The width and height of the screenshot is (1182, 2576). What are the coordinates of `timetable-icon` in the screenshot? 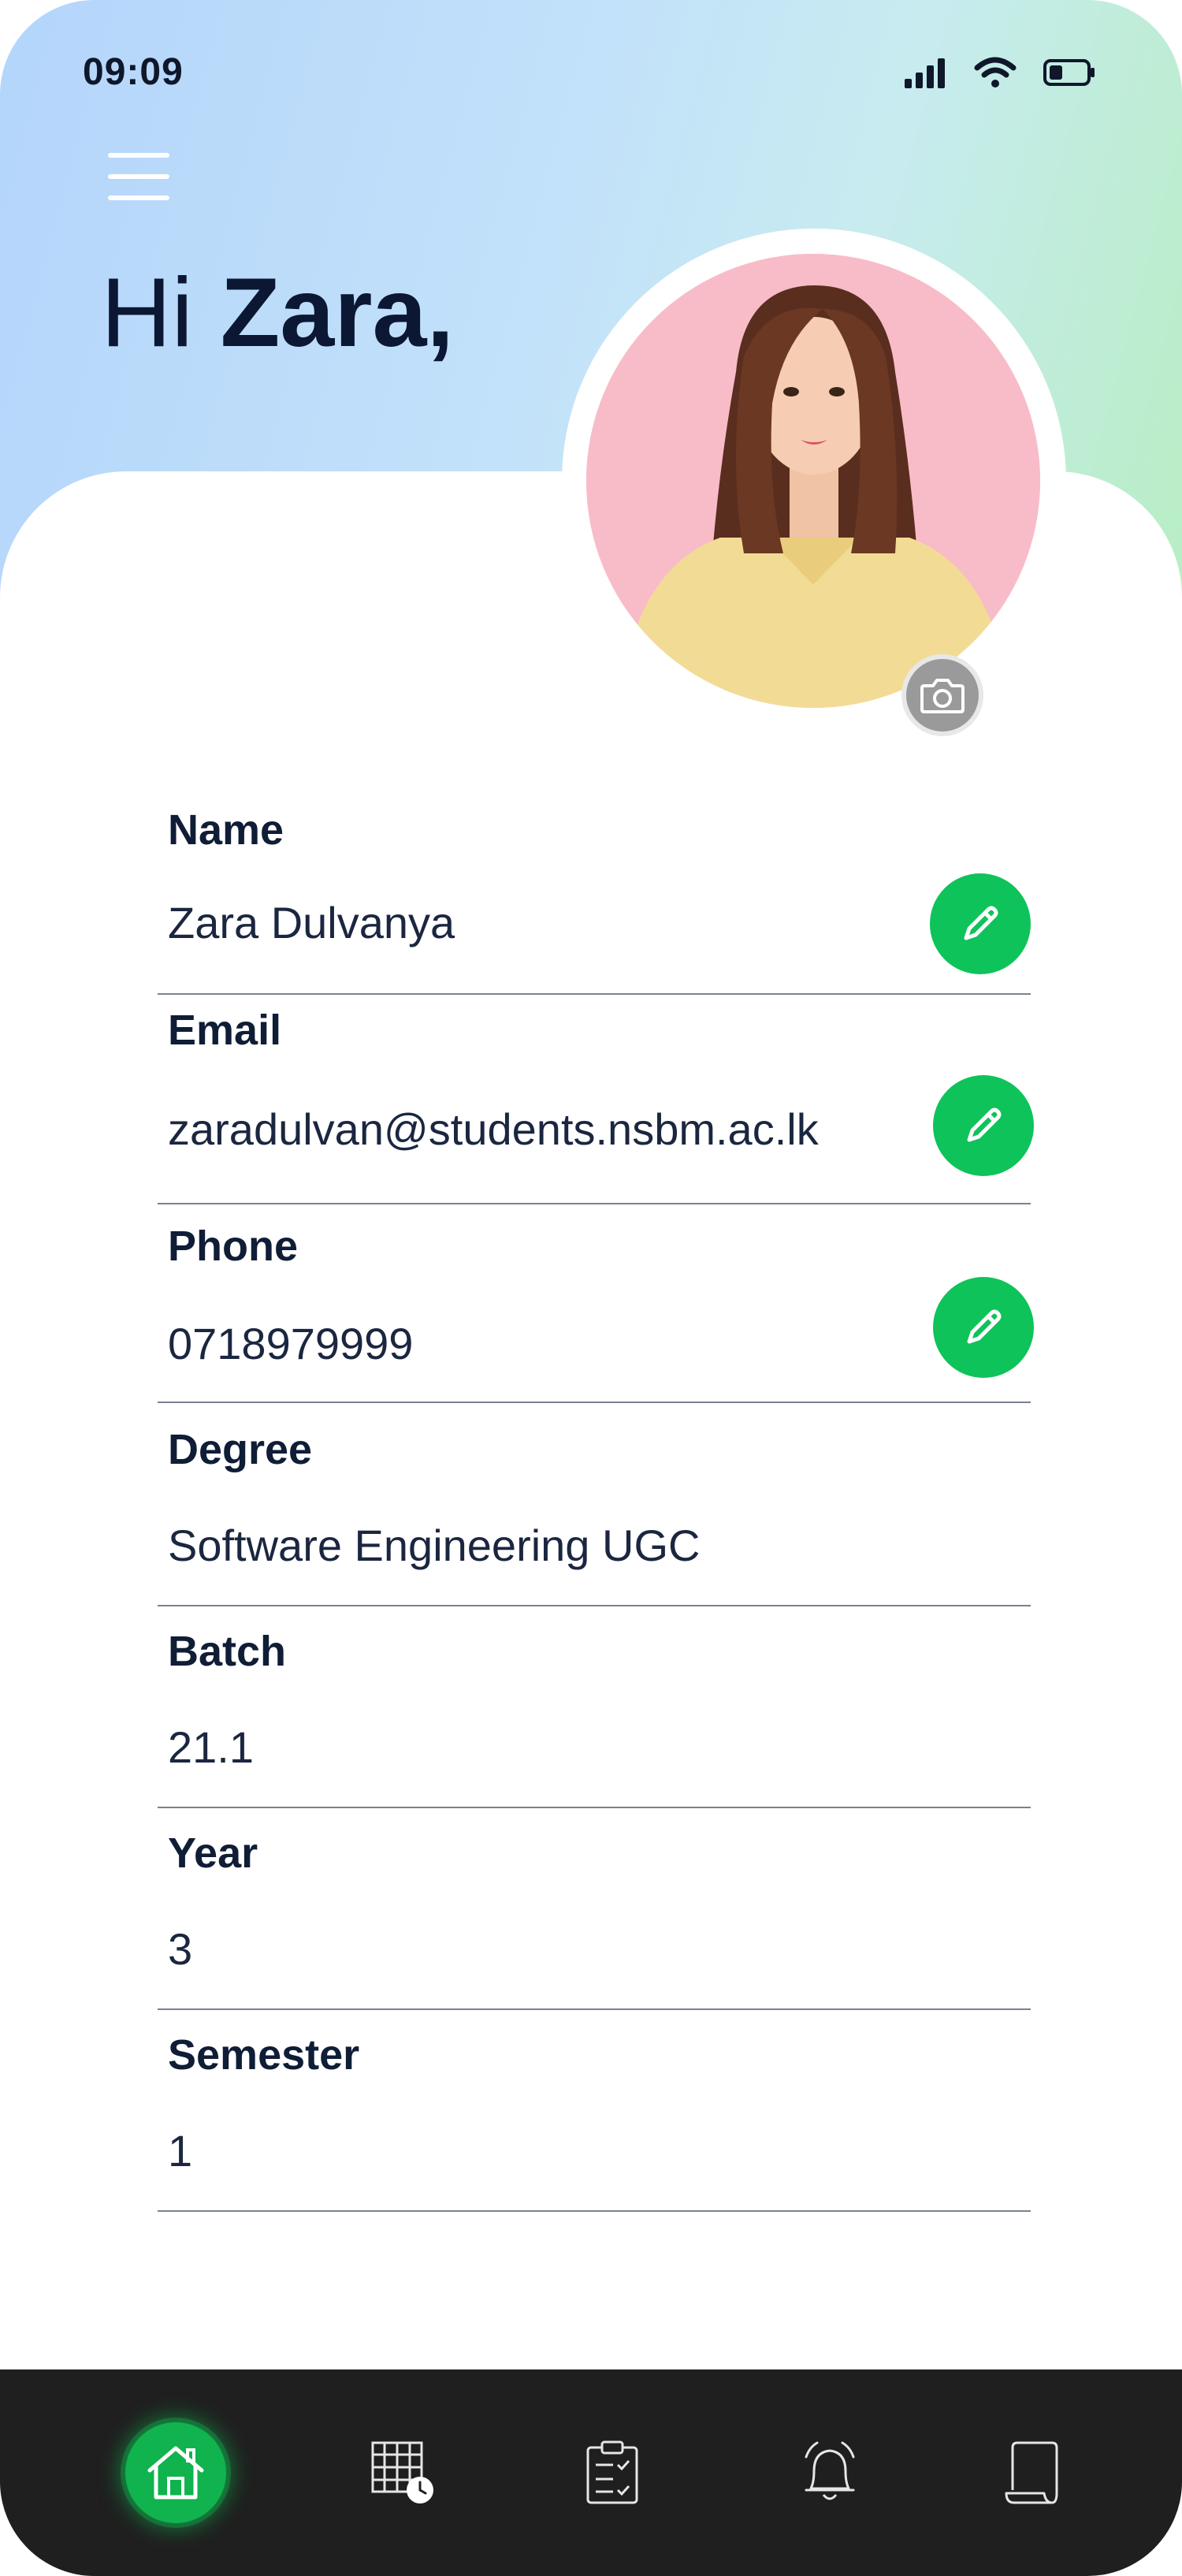 It's located at (402, 2472).